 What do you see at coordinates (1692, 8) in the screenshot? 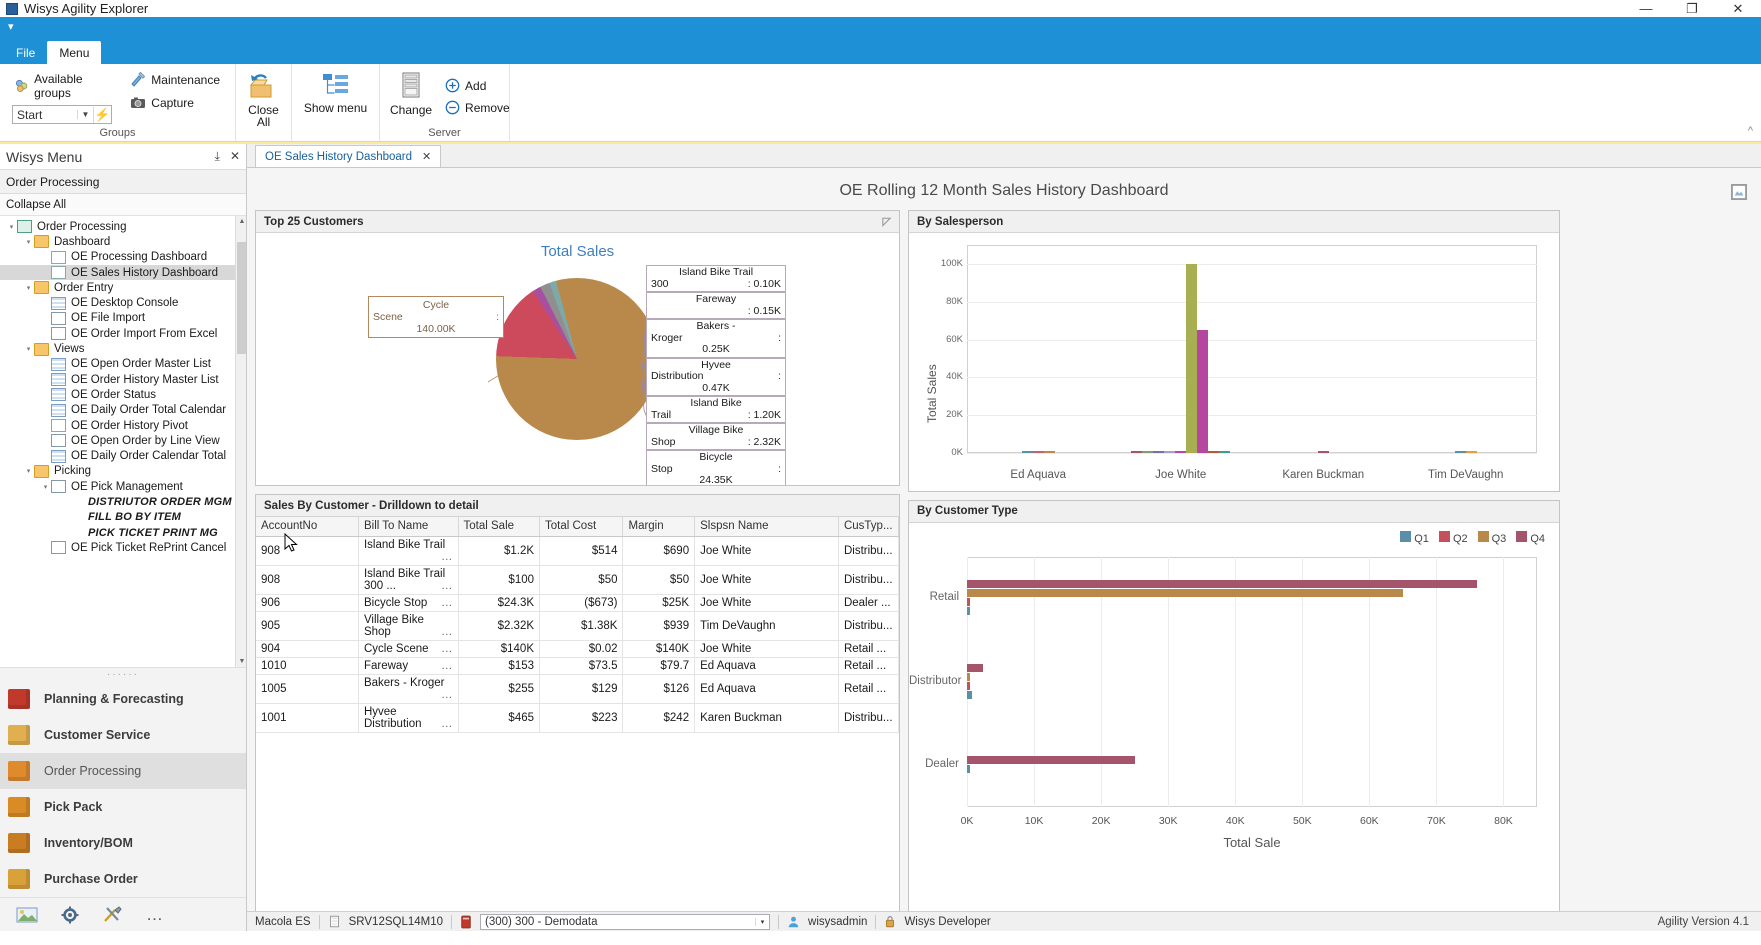
I see `maximize-button: ❐` at bounding box center [1692, 8].